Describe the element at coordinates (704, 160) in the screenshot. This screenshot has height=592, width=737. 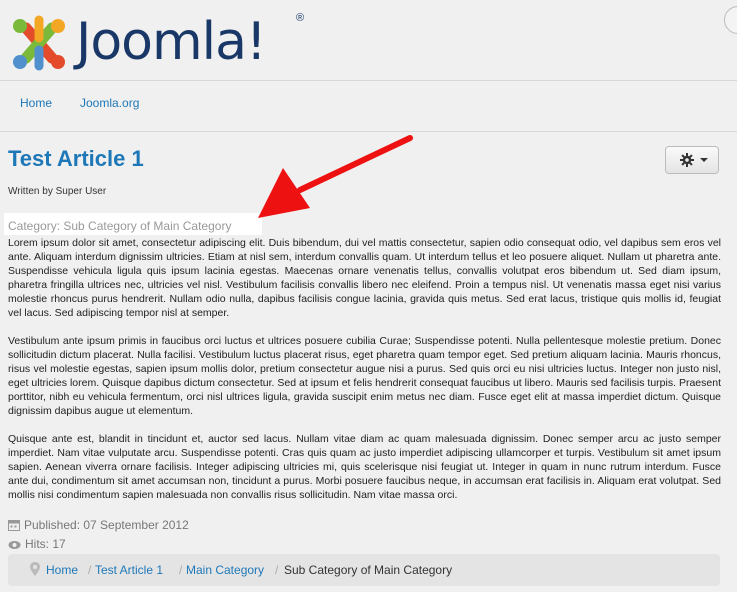
I see `chevron-down-icon` at that location.